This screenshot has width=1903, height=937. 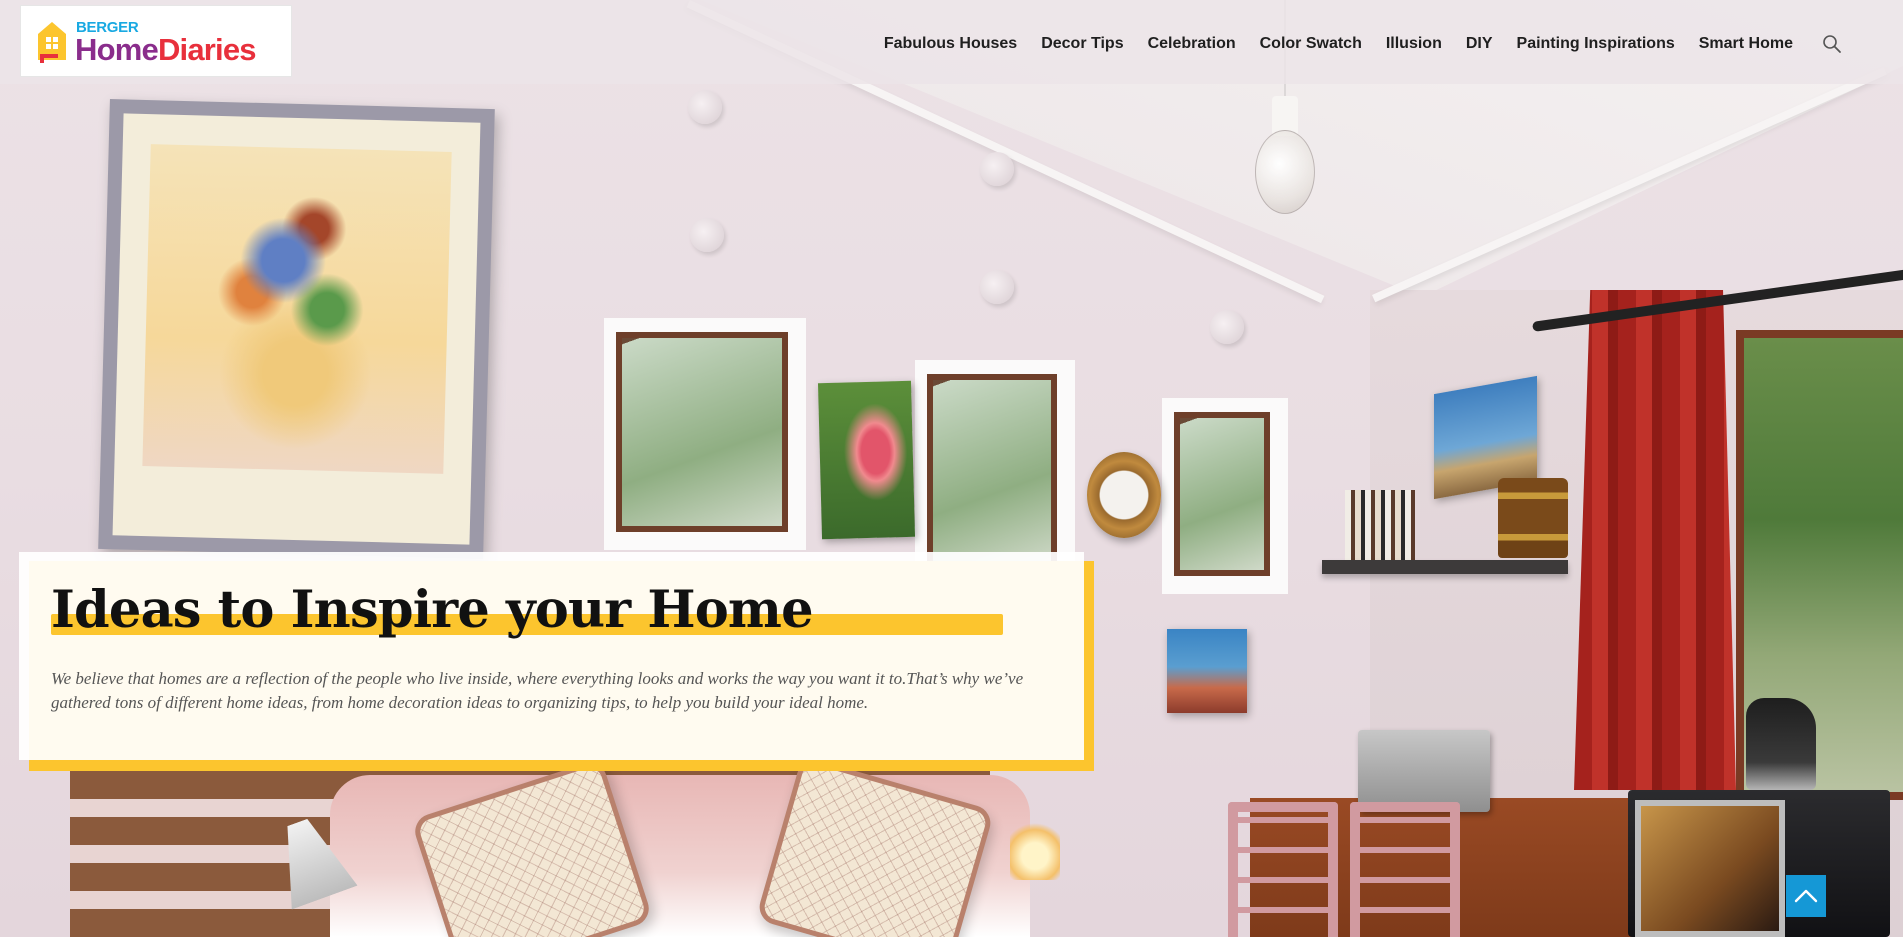 I want to click on site-logo: BERGER HomeDiaries, so click(x=156, y=41).